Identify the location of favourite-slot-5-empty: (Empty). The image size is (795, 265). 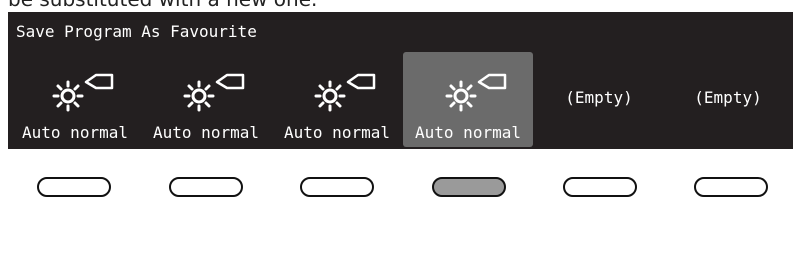
(599, 99).